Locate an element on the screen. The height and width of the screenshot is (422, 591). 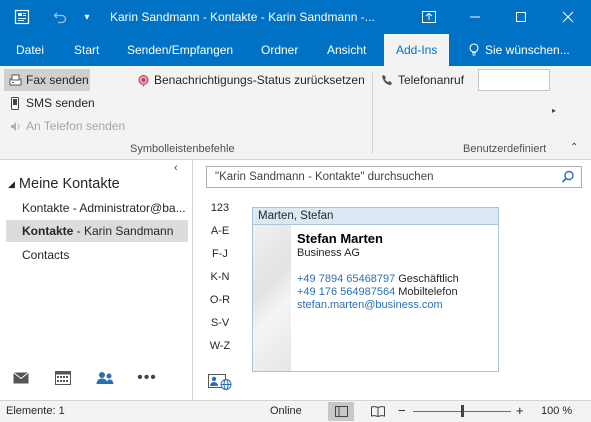
collapse-ribbon-icon: ⌃ is located at coordinates (574, 147).